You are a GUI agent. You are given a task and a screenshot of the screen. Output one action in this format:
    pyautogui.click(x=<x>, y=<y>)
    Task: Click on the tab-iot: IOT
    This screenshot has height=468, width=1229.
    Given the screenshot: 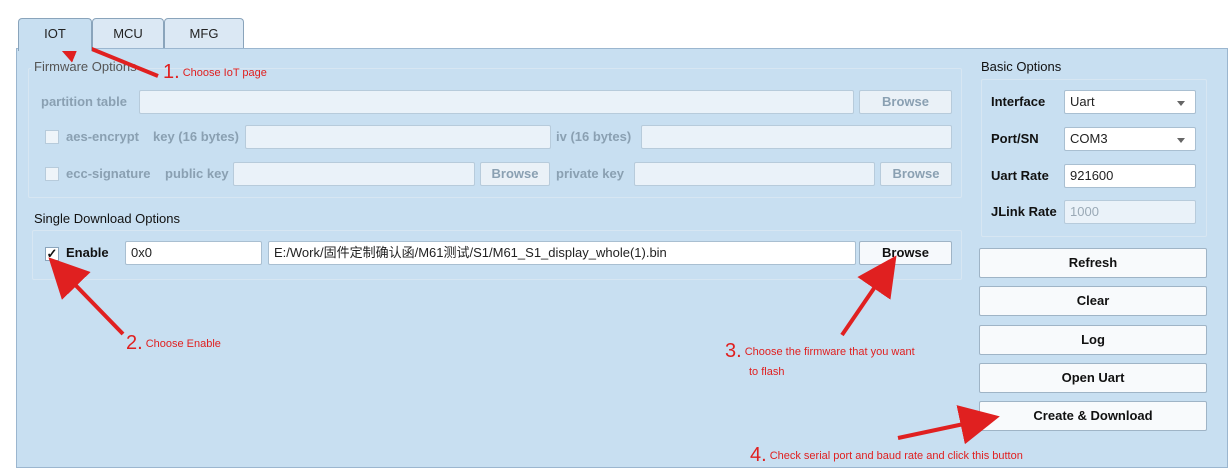 What is the action you would take?
    pyautogui.click(x=55, y=34)
    